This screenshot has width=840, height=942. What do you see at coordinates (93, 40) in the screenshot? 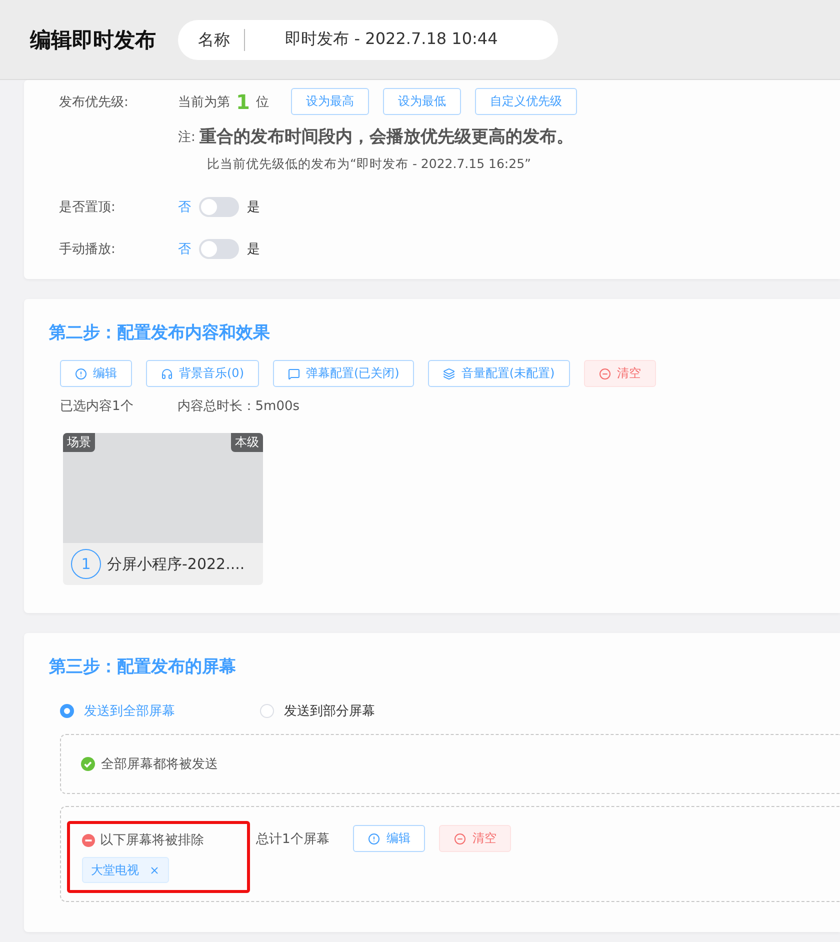
I see `page-title: 编辑即时发布` at bounding box center [93, 40].